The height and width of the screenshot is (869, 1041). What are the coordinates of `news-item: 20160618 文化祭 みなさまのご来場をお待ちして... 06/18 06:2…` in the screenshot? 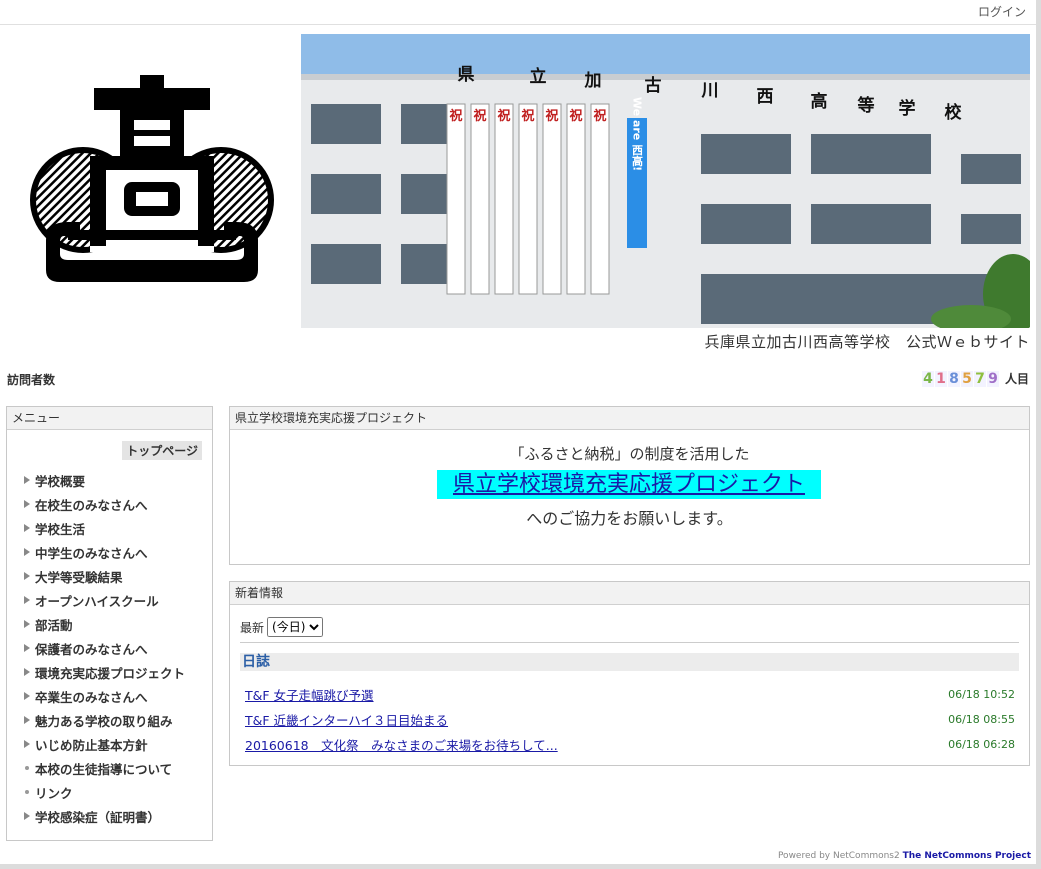 It's located at (630, 744).